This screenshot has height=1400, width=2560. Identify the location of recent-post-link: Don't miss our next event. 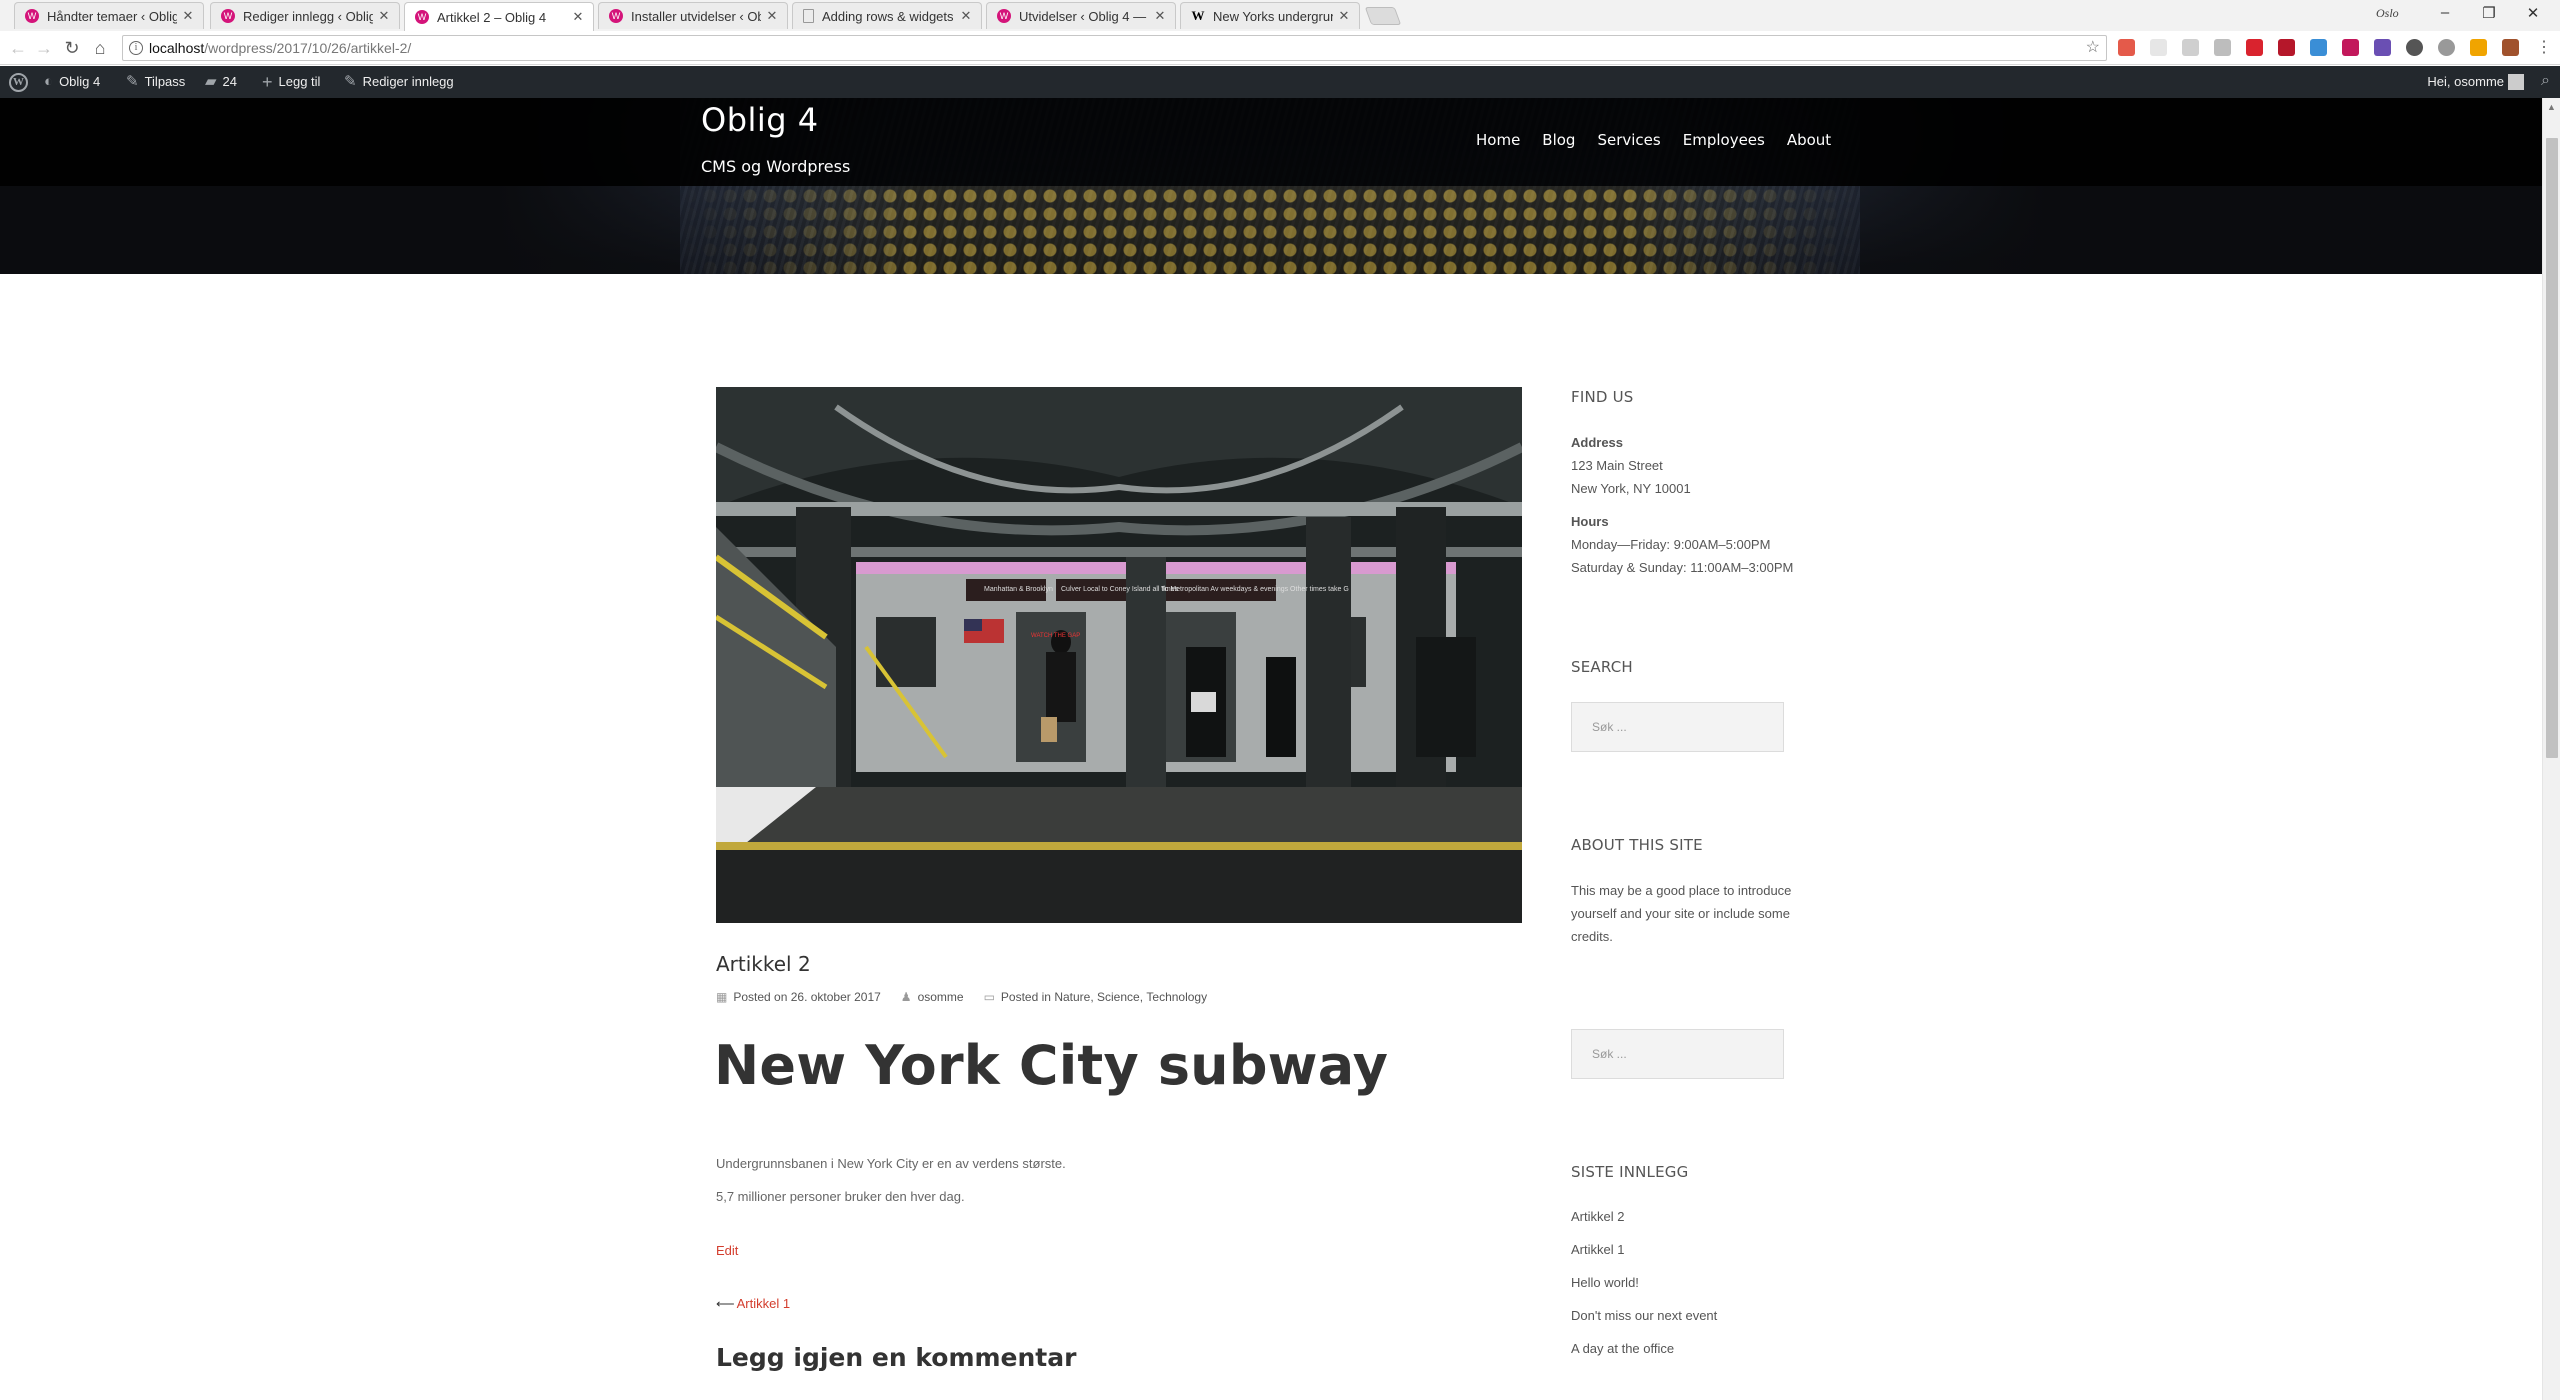
(1644, 1315).